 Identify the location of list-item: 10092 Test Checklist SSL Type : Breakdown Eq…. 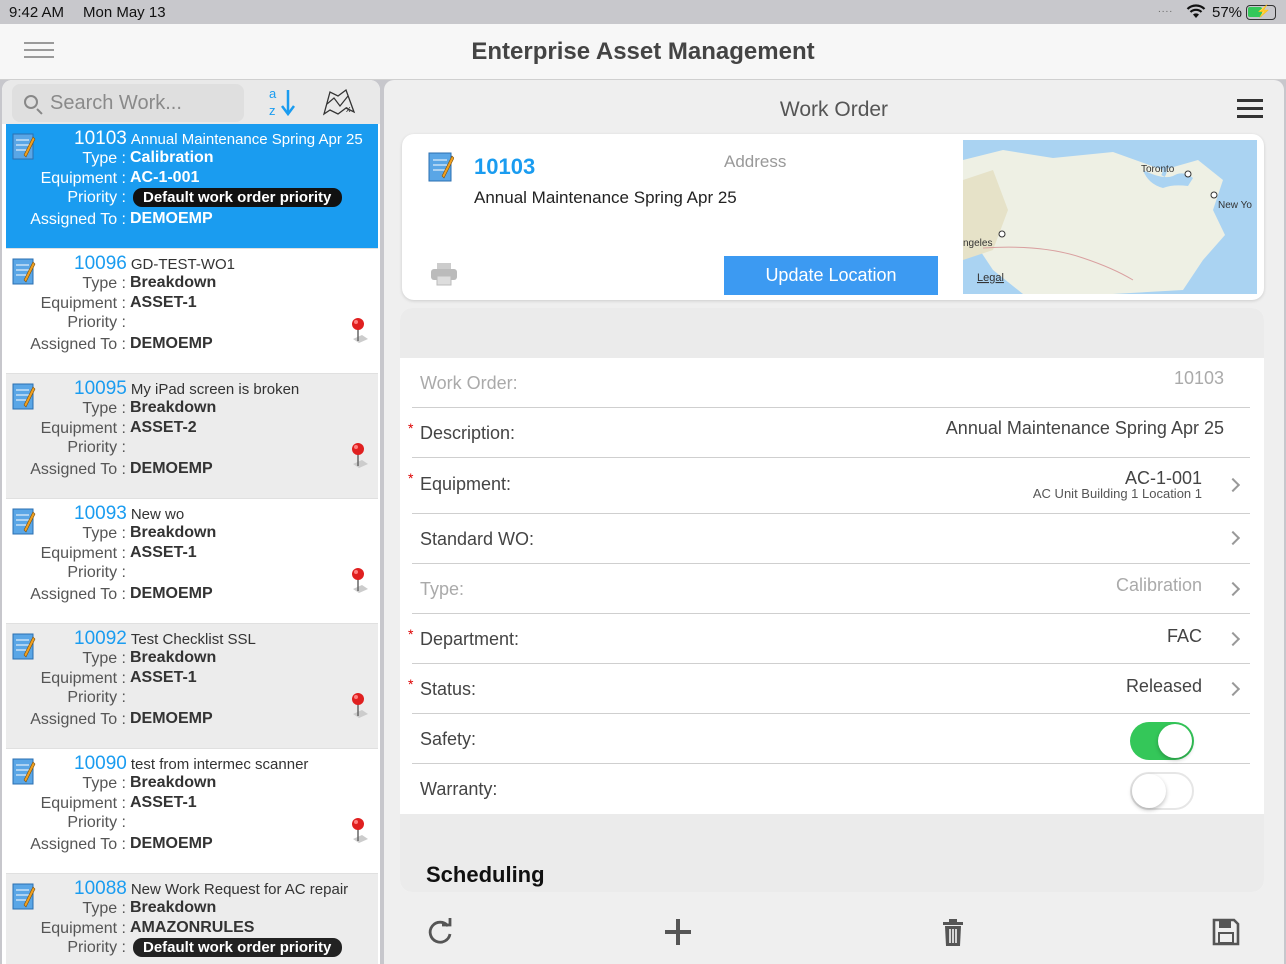
(192, 686).